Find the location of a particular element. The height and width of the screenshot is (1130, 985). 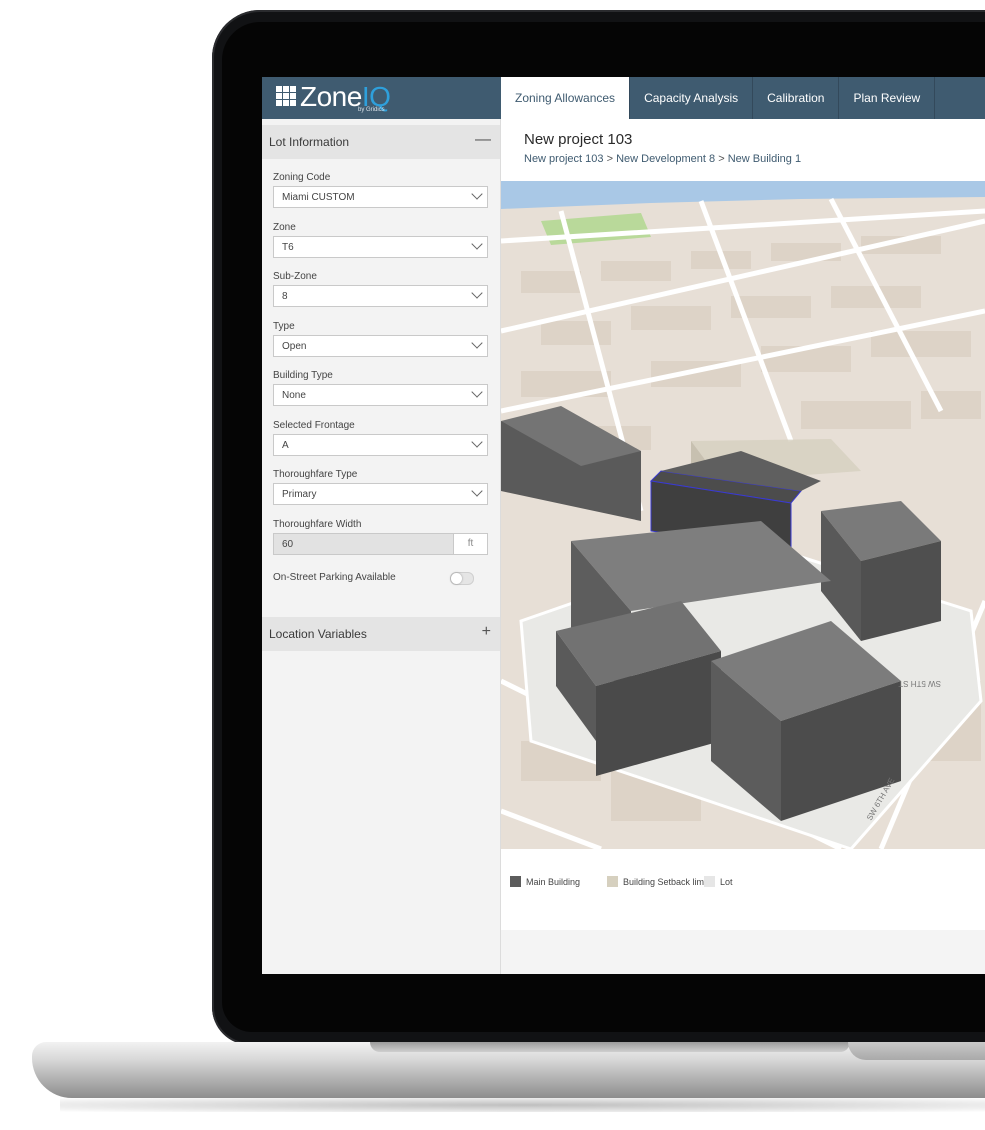

type-value: Open is located at coordinates (294, 346).